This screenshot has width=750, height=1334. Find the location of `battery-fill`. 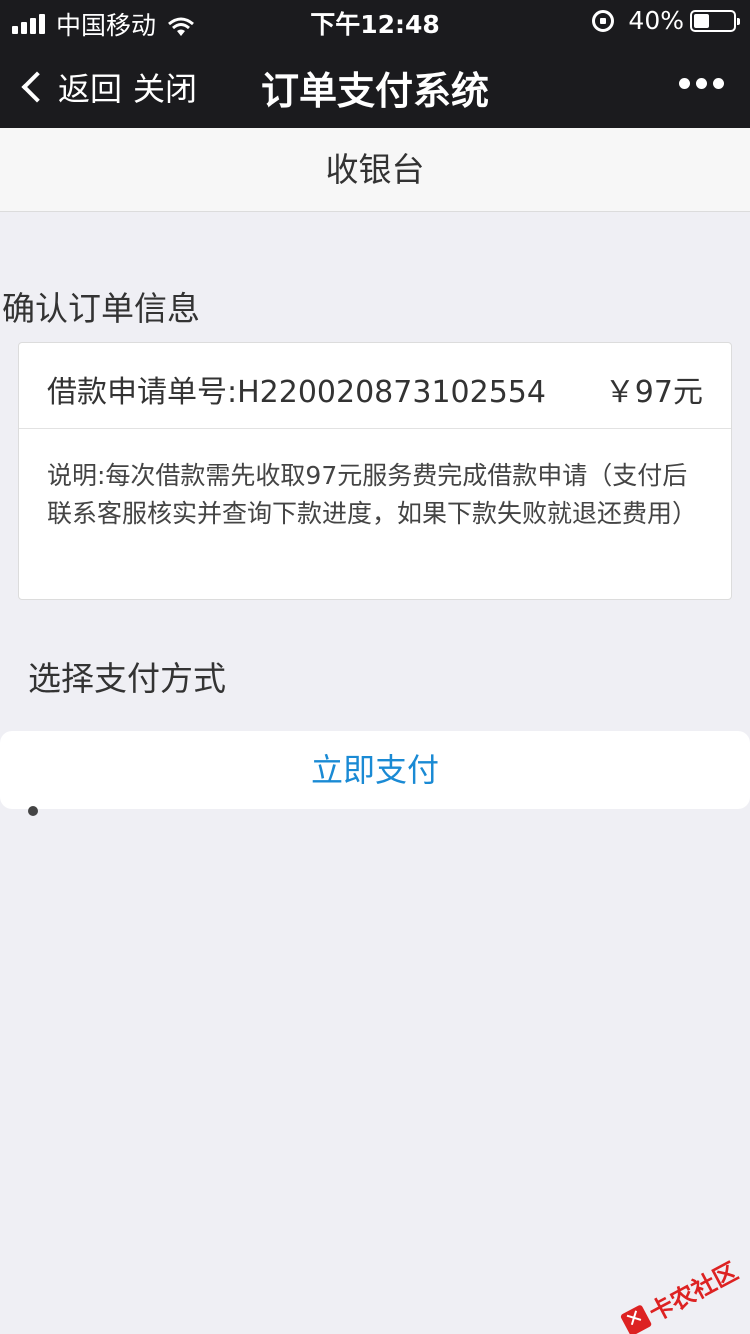

battery-fill is located at coordinates (702, 20).